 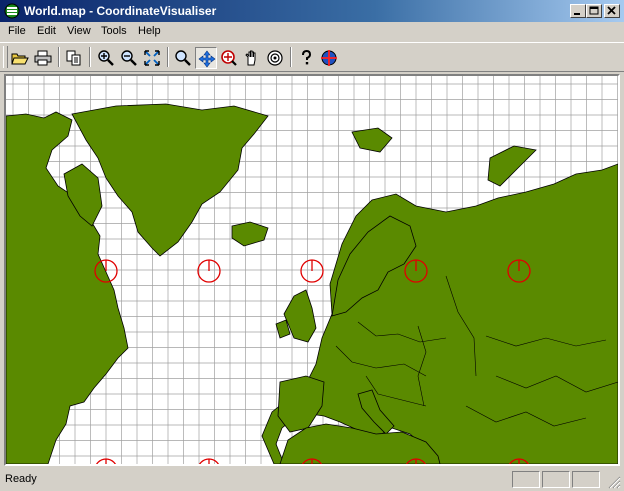 I want to click on print-button, so click(x=43, y=58).